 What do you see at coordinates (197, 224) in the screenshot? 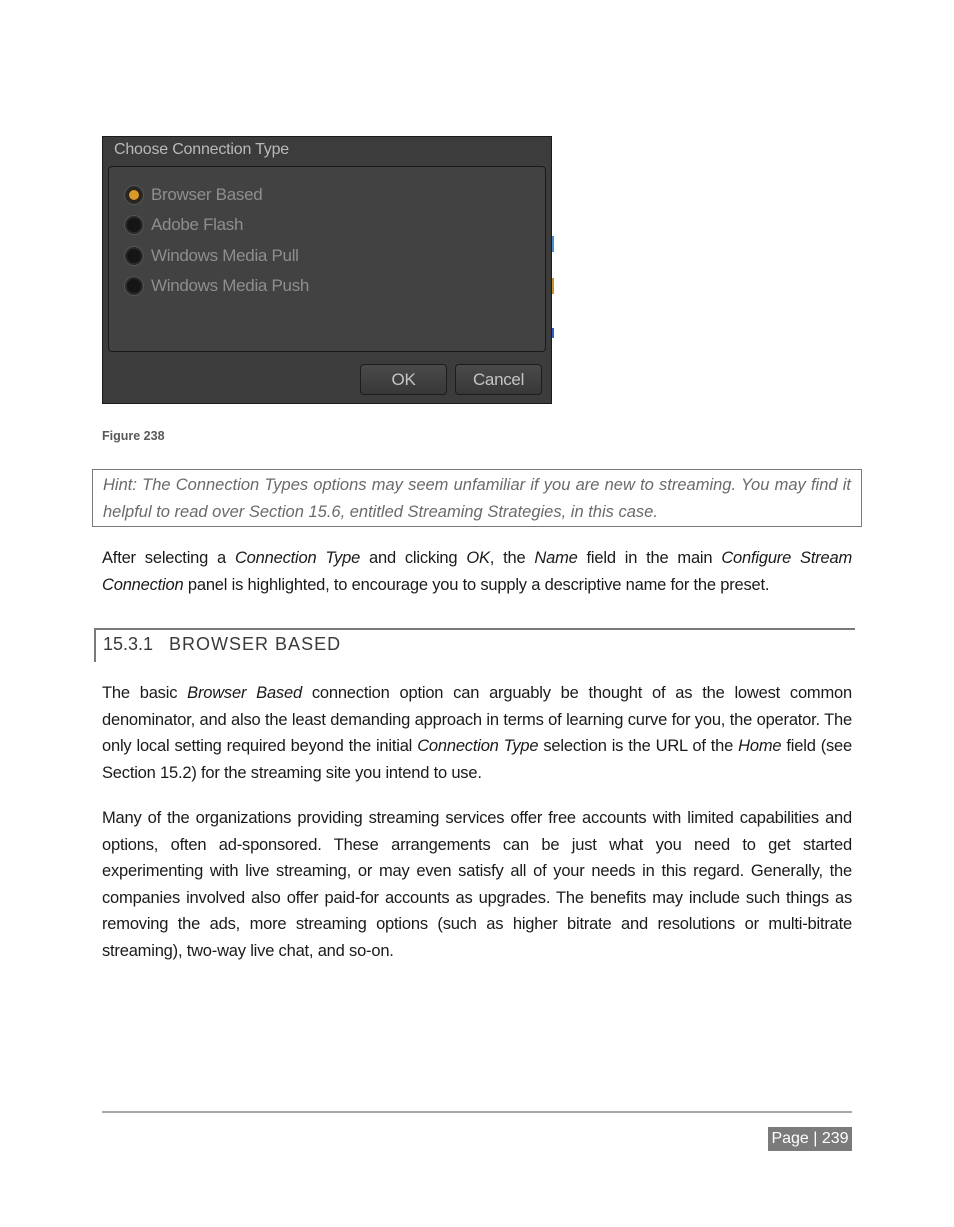
I see `radio-label: Adobe Flash` at bounding box center [197, 224].